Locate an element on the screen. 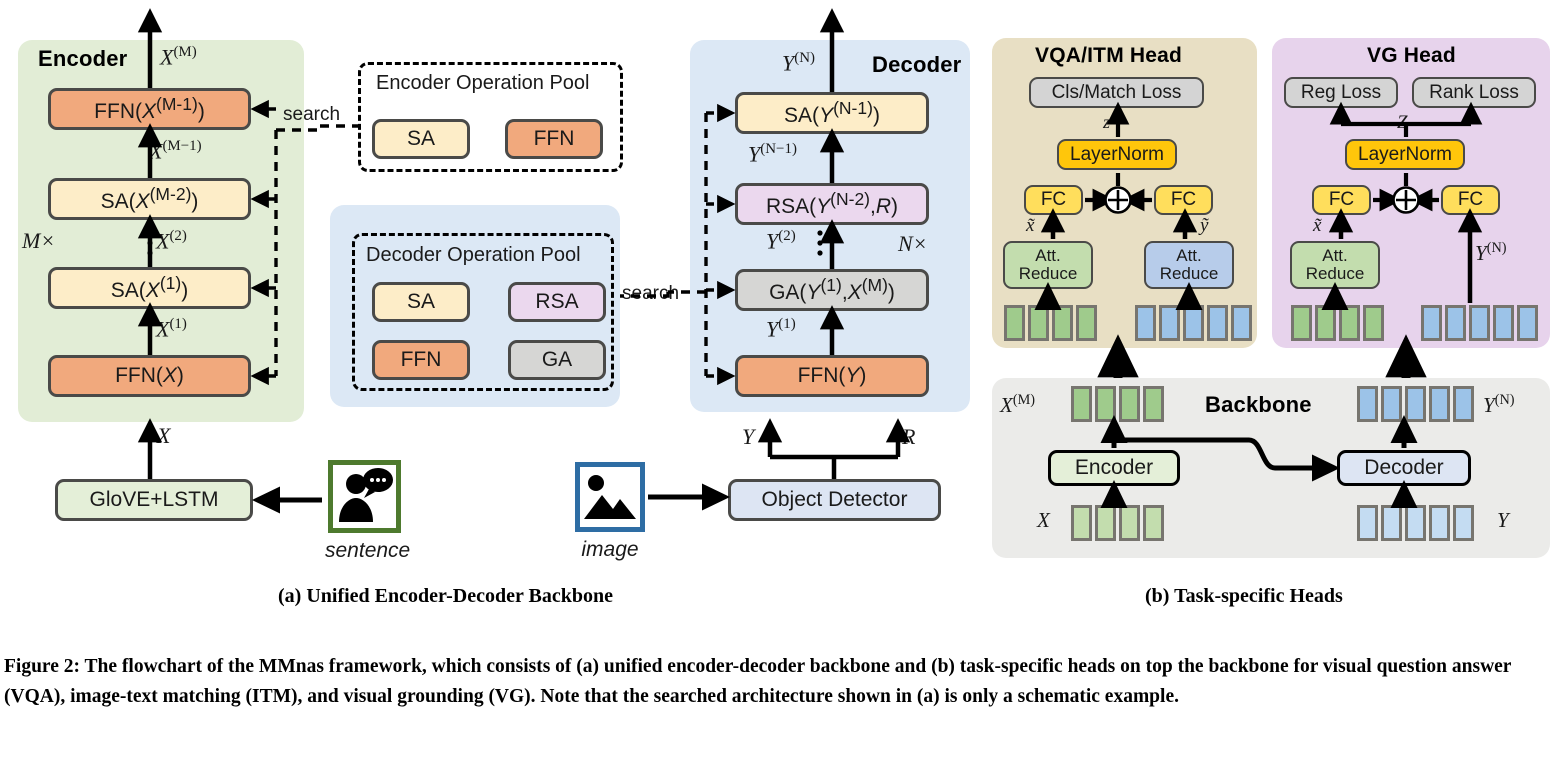  decoder-block-rsa-yn2: RSA(Y(N-2),R) is located at coordinates (832, 204).